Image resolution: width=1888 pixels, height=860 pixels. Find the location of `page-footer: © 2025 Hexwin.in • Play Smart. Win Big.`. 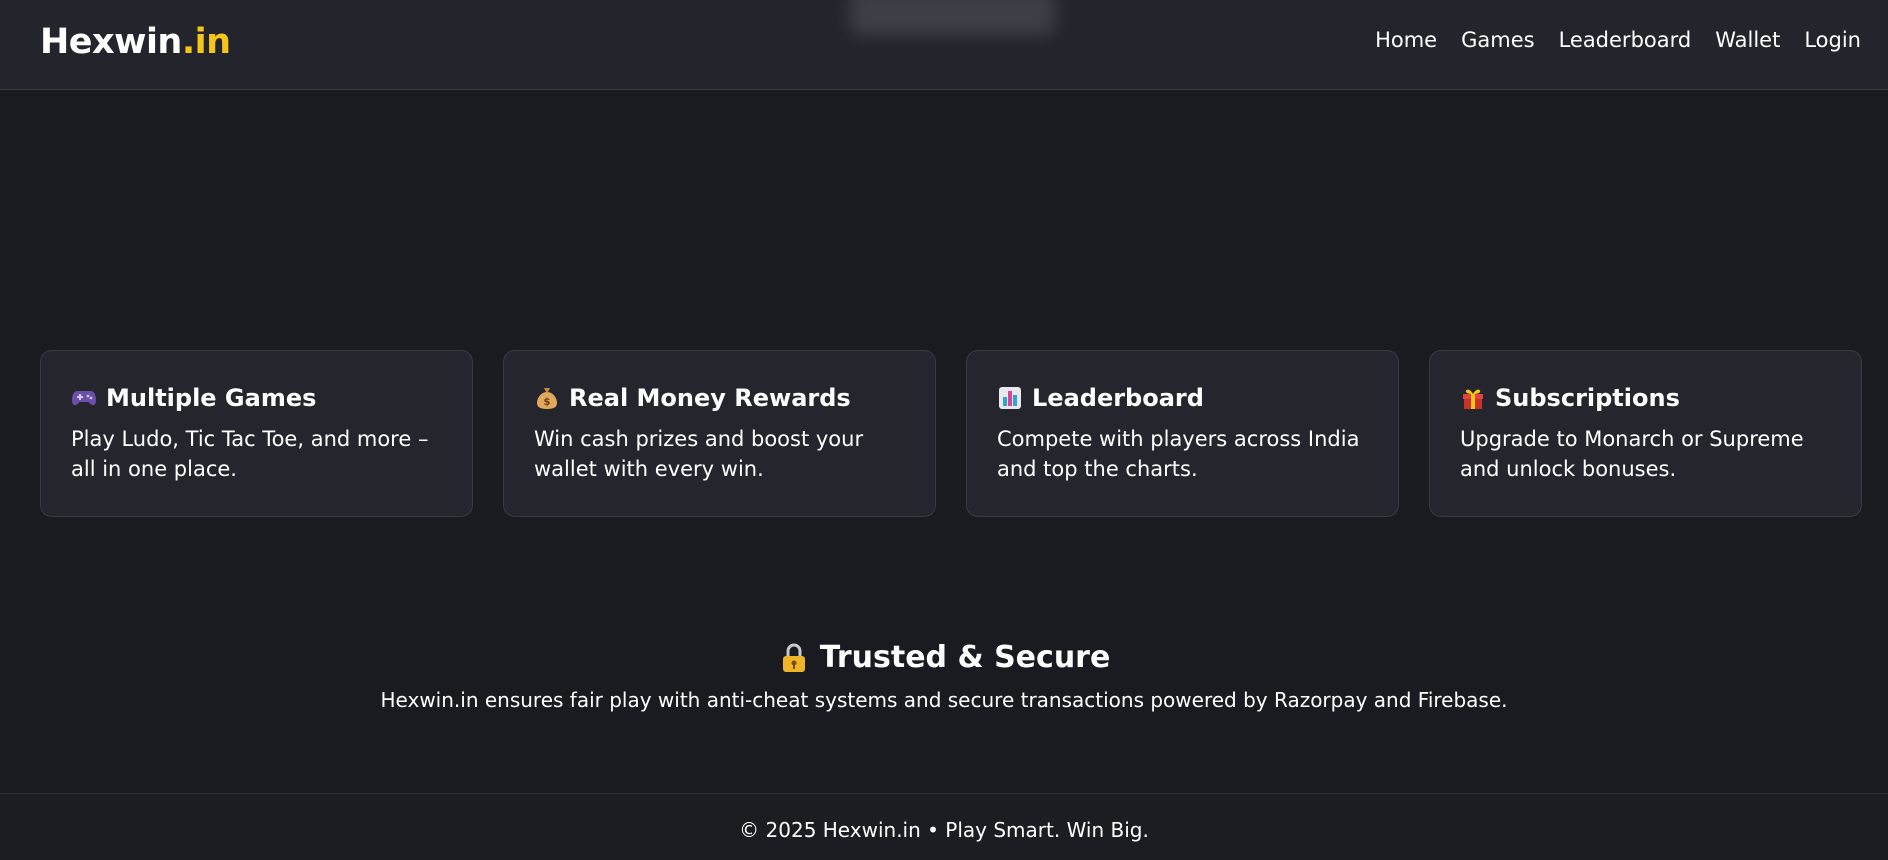

page-footer: © 2025 Hexwin.in • Play Smart. Win Big. is located at coordinates (944, 826).